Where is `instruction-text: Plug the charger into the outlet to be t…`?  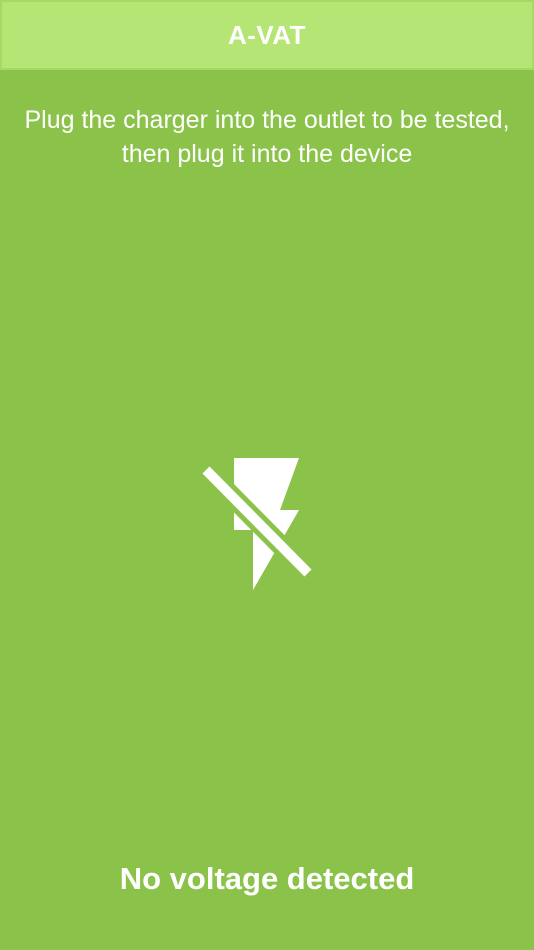 instruction-text: Plug the charger into the outlet to be t… is located at coordinates (267, 137).